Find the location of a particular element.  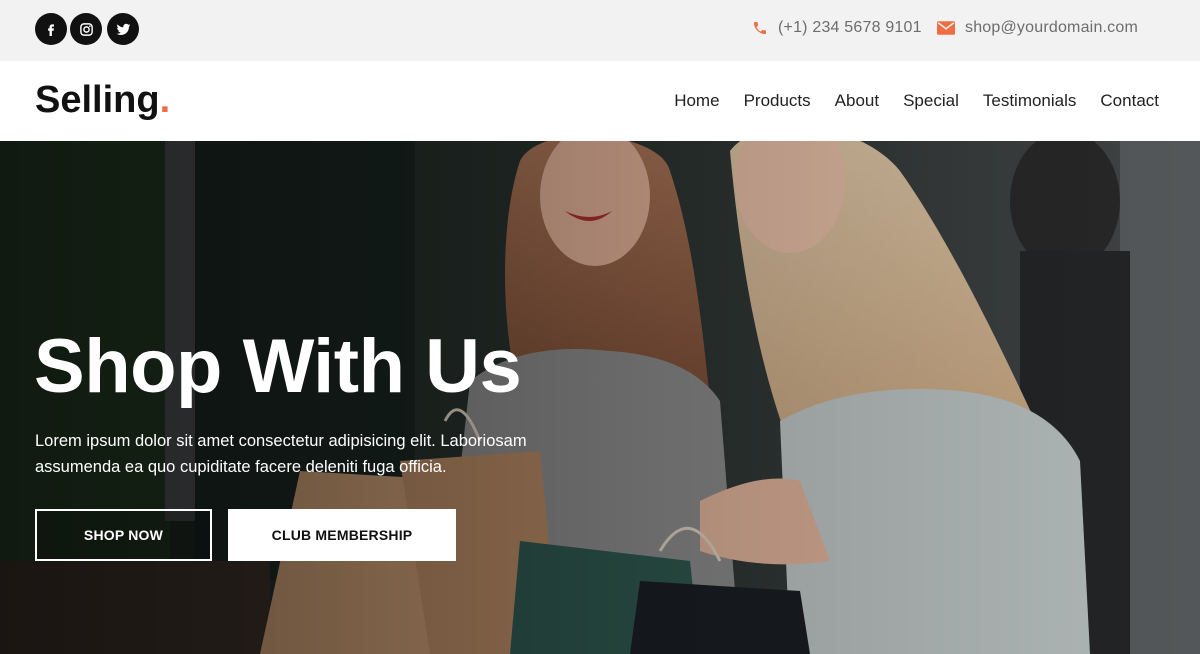

email-contact: shop@yourdomain.com is located at coordinates (1037, 28).